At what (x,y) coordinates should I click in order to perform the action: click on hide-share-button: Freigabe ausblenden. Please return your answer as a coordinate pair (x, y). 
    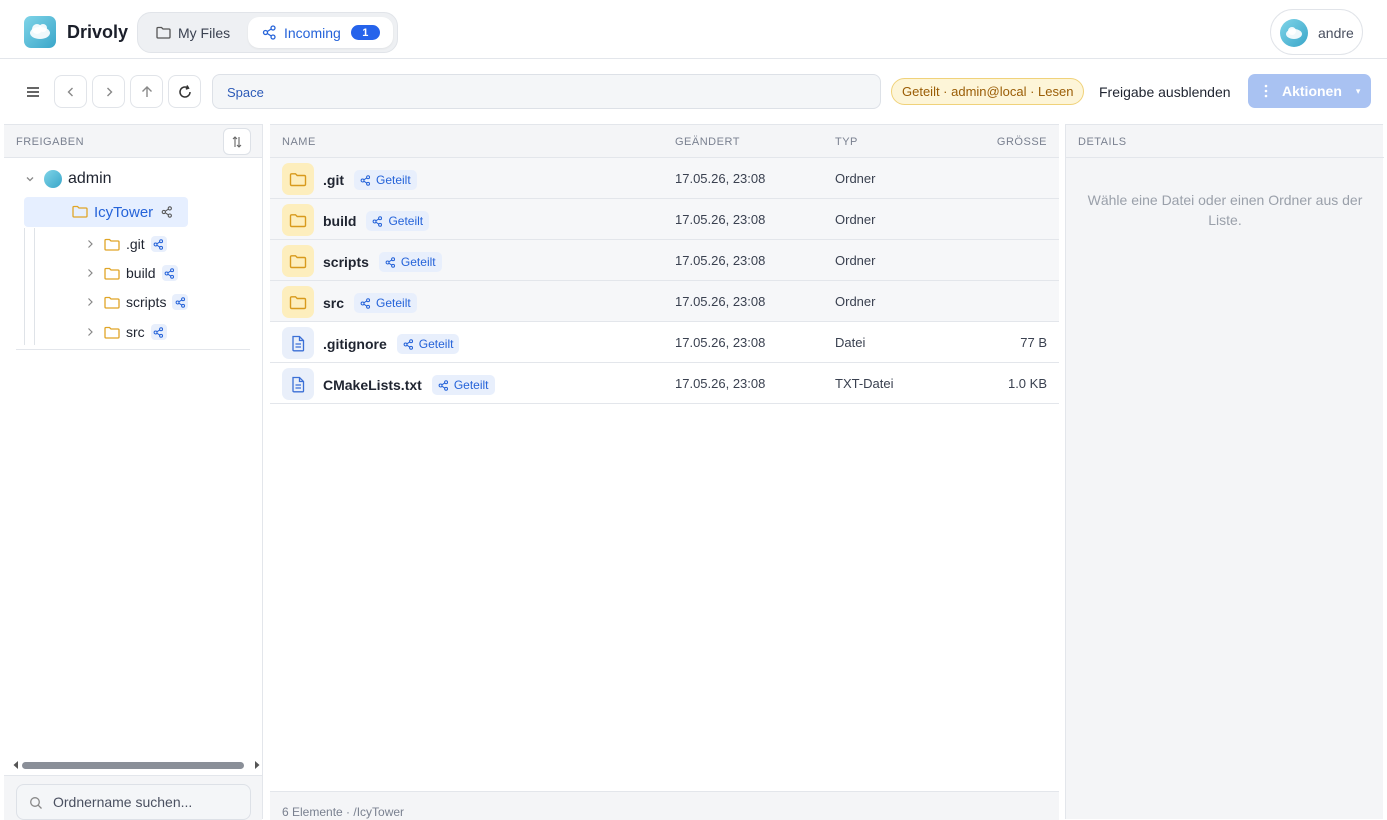
    Looking at the image, I should click on (1165, 92).